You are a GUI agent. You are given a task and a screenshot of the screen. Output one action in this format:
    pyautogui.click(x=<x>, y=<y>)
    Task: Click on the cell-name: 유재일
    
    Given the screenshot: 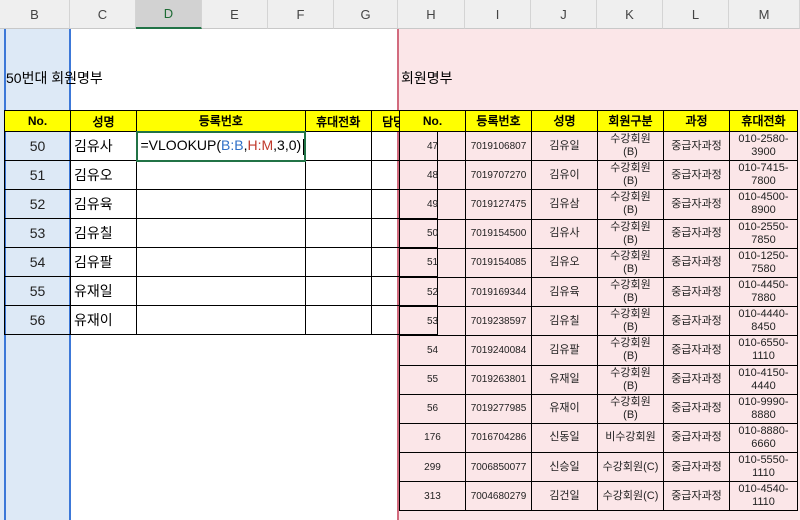 What is the action you would take?
    pyautogui.click(x=103, y=291)
    